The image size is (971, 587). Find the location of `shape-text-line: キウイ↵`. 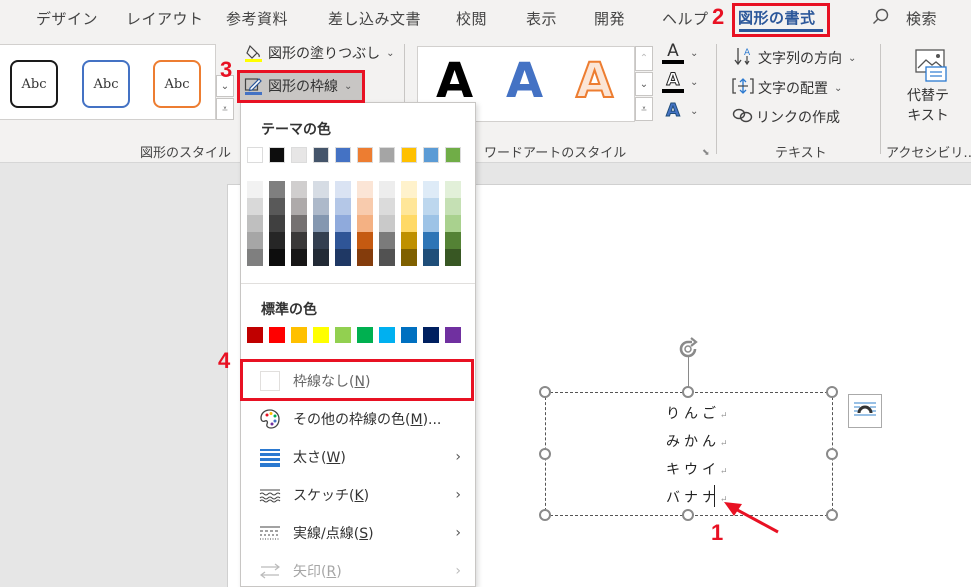

shape-text-line: キウイ↵ is located at coordinates (697, 469).